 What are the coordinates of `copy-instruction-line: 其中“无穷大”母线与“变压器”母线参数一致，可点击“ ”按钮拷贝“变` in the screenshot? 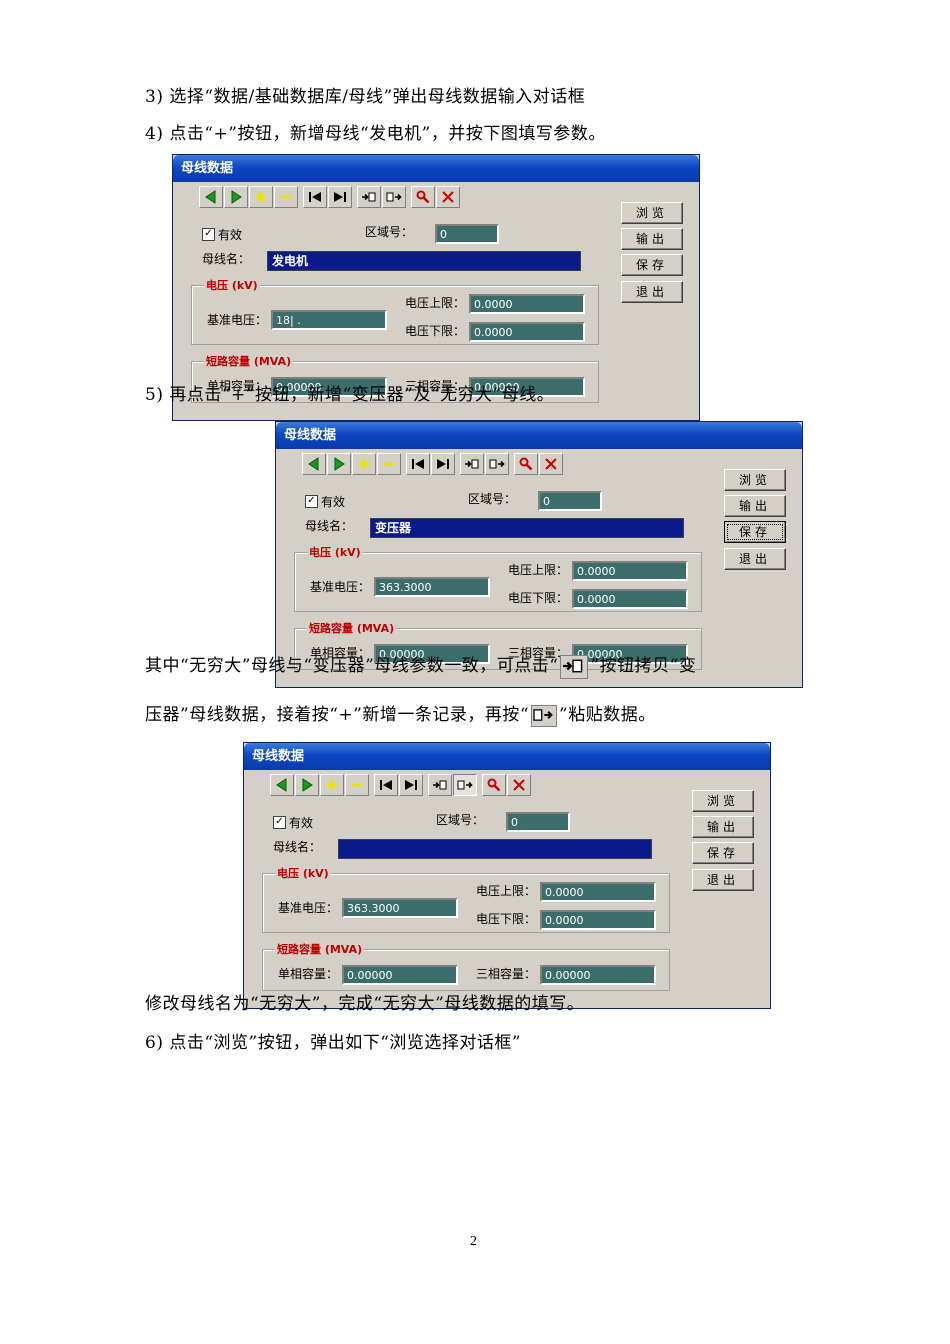 It's located at (420, 665).